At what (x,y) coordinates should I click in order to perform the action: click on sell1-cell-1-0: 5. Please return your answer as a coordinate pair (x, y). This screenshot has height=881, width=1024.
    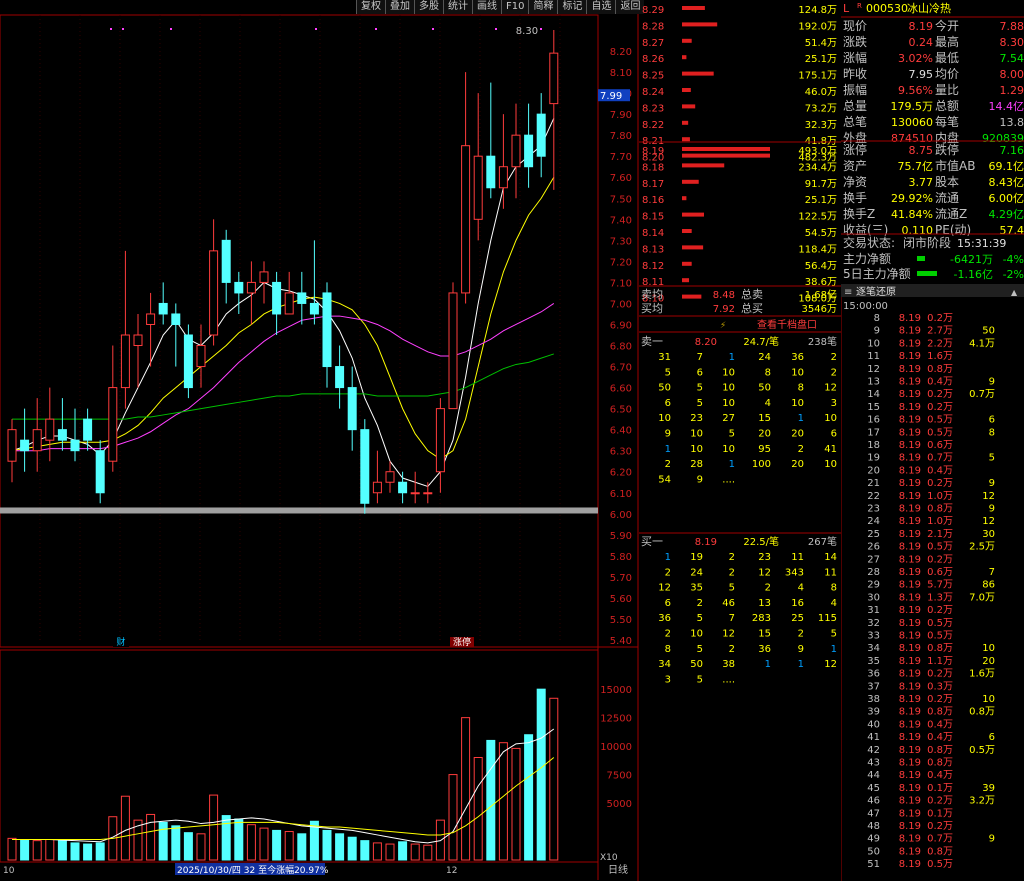
    Looking at the image, I should click on (668, 372).